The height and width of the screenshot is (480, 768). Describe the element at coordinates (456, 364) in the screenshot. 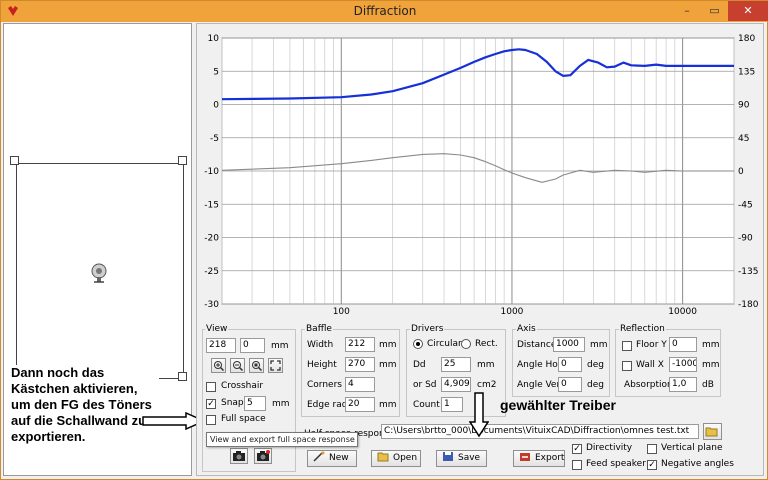

I see `dd-field: 25` at that location.